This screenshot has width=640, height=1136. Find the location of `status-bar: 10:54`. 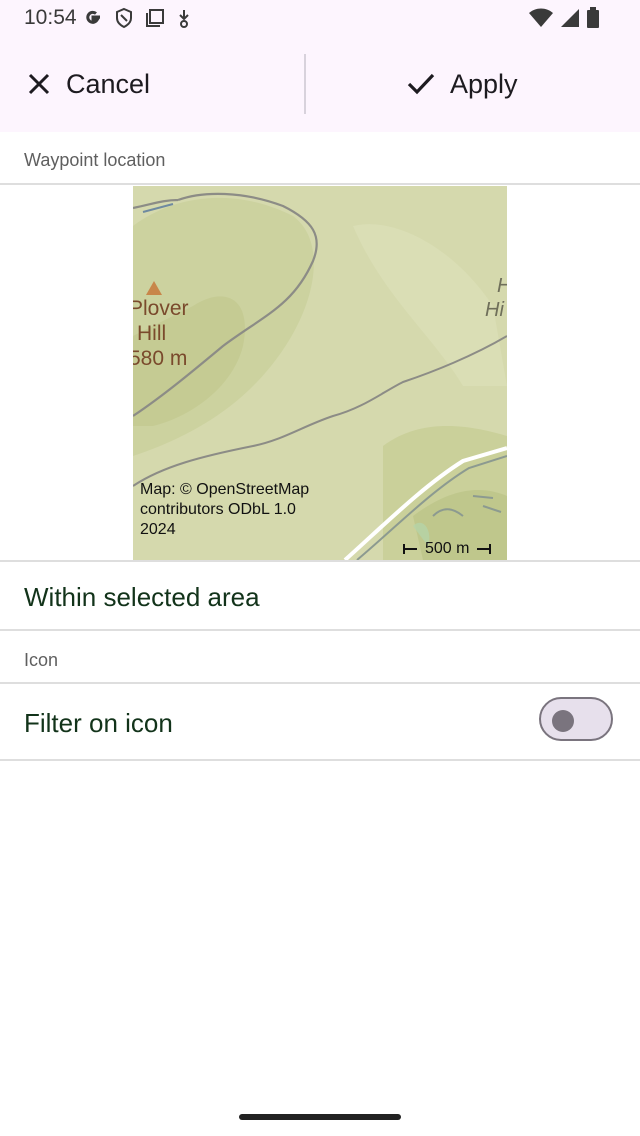

status-bar: 10:54 is located at coordinates (320, 18).